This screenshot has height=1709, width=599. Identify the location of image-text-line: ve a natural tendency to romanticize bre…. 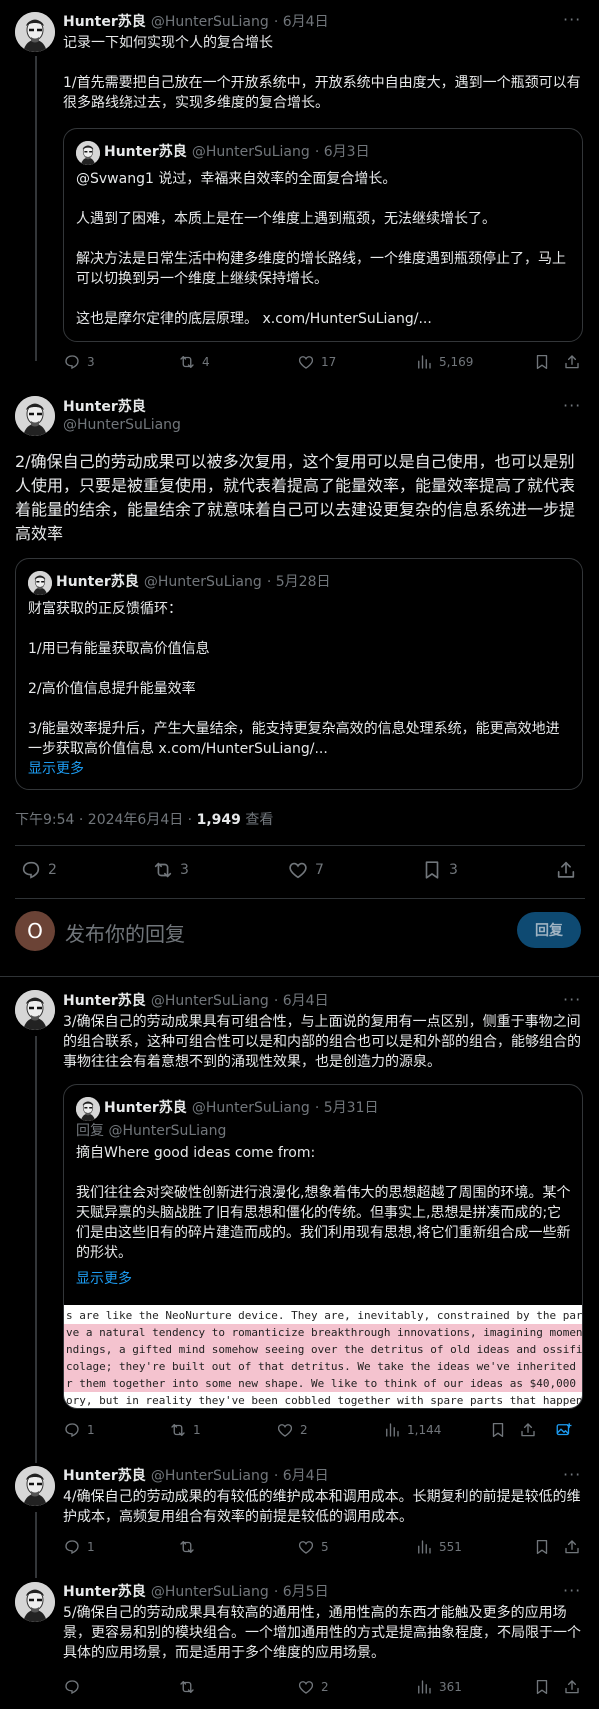
(323, 1332).